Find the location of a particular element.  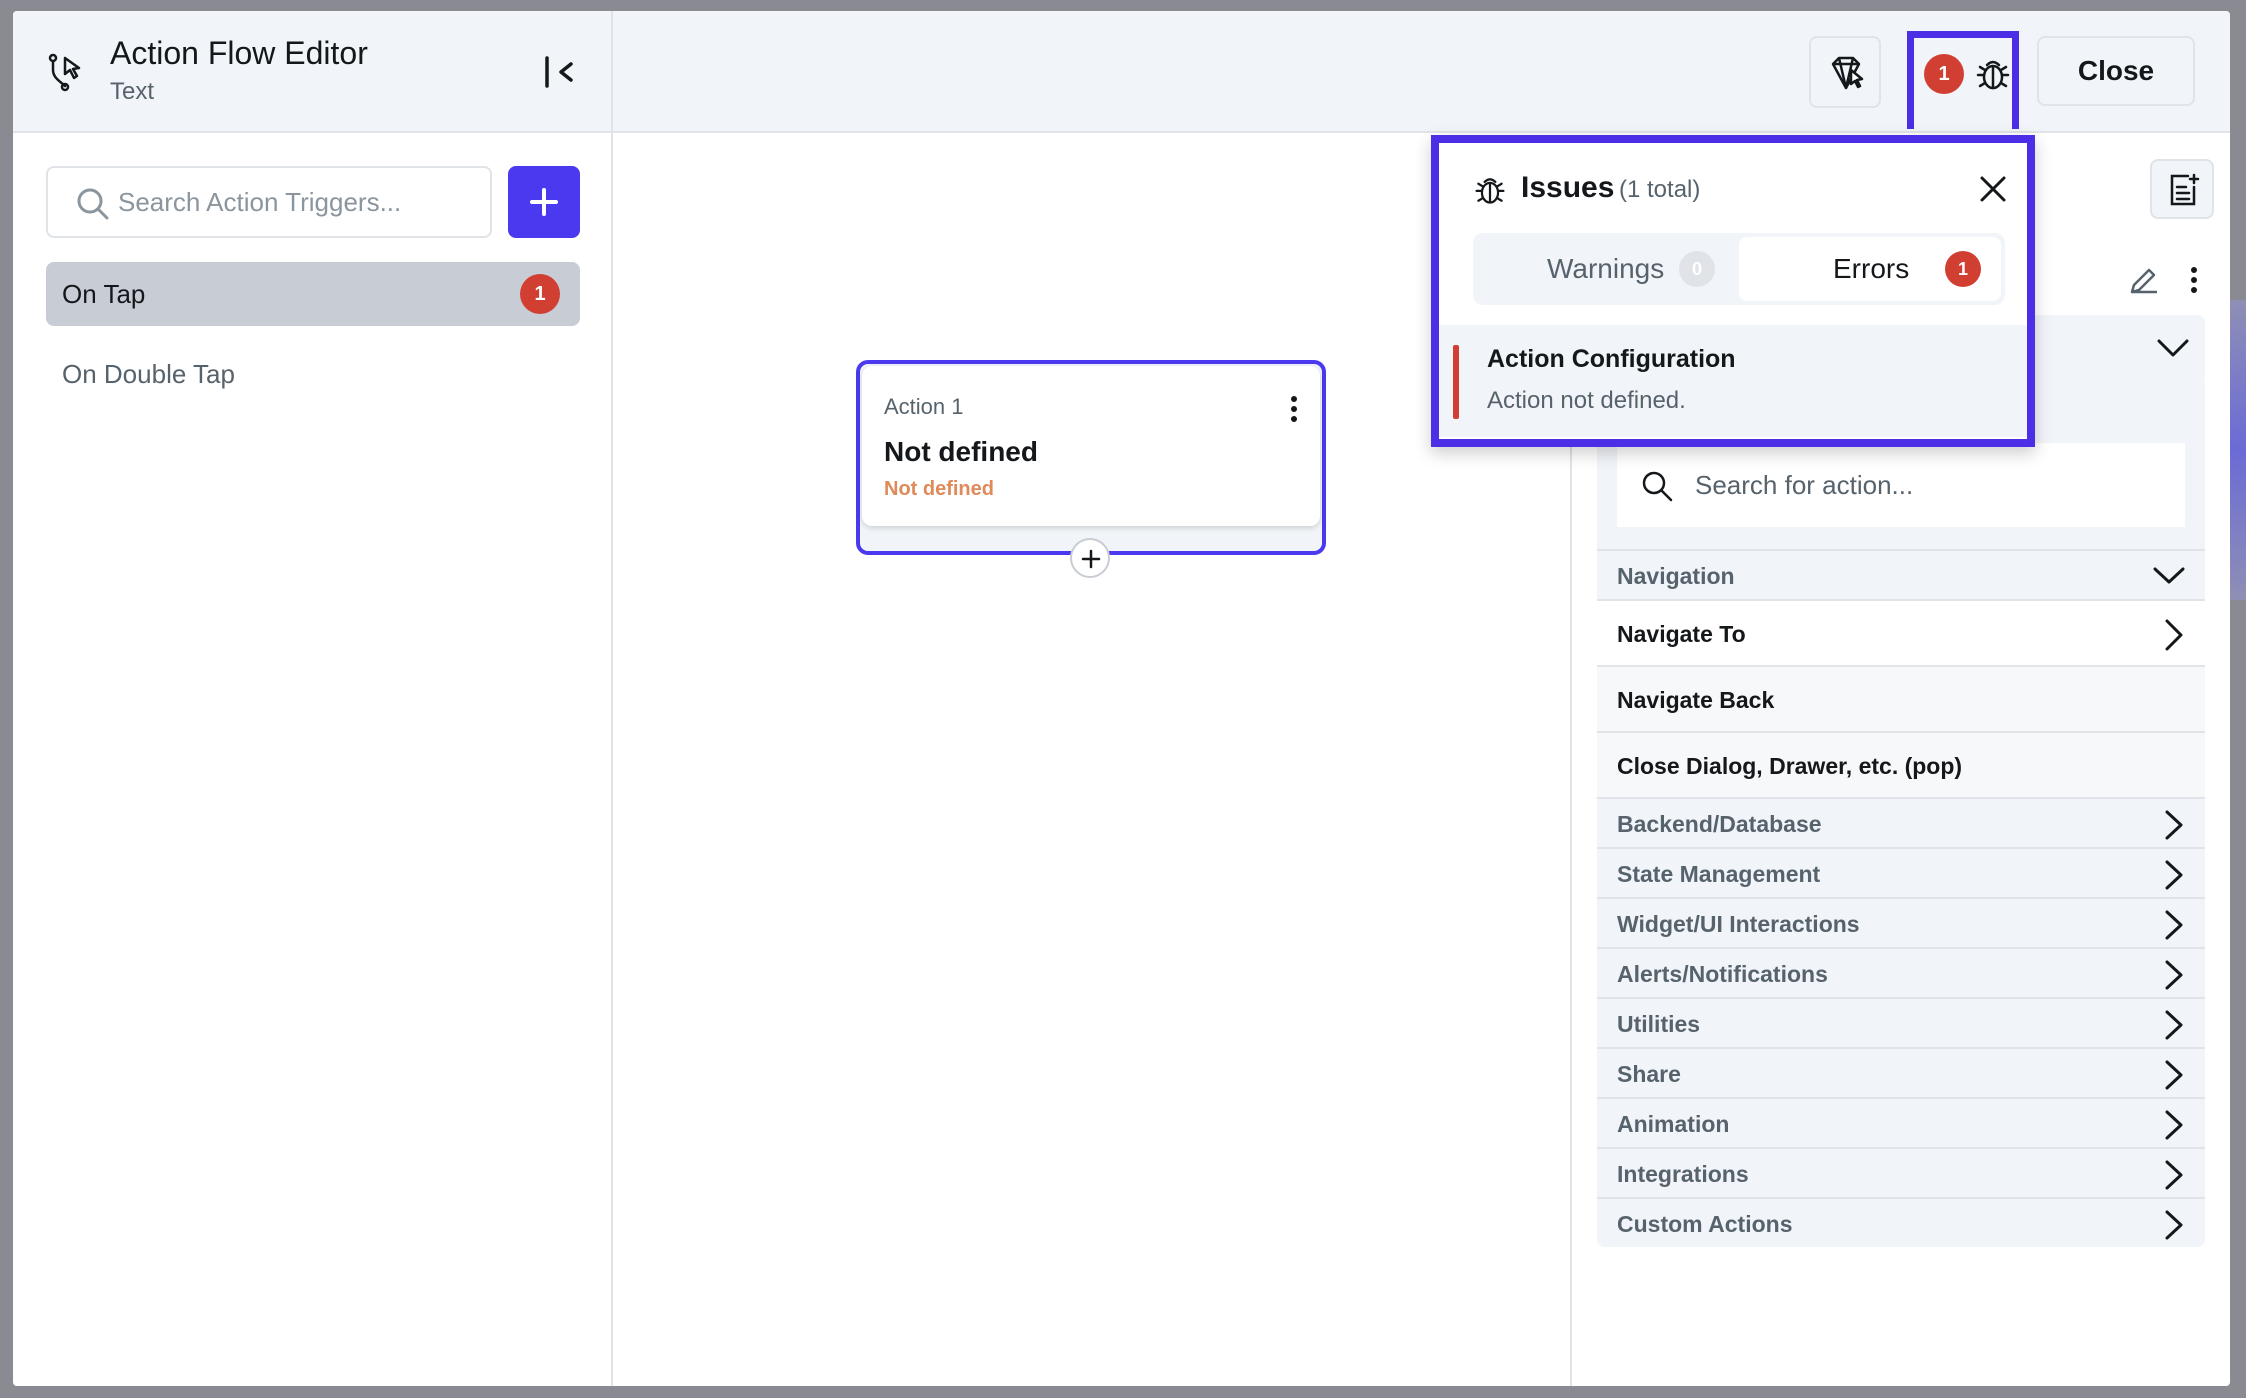

sidebar-header: Action Flow Editor Text is located at coordinates (312, 72).